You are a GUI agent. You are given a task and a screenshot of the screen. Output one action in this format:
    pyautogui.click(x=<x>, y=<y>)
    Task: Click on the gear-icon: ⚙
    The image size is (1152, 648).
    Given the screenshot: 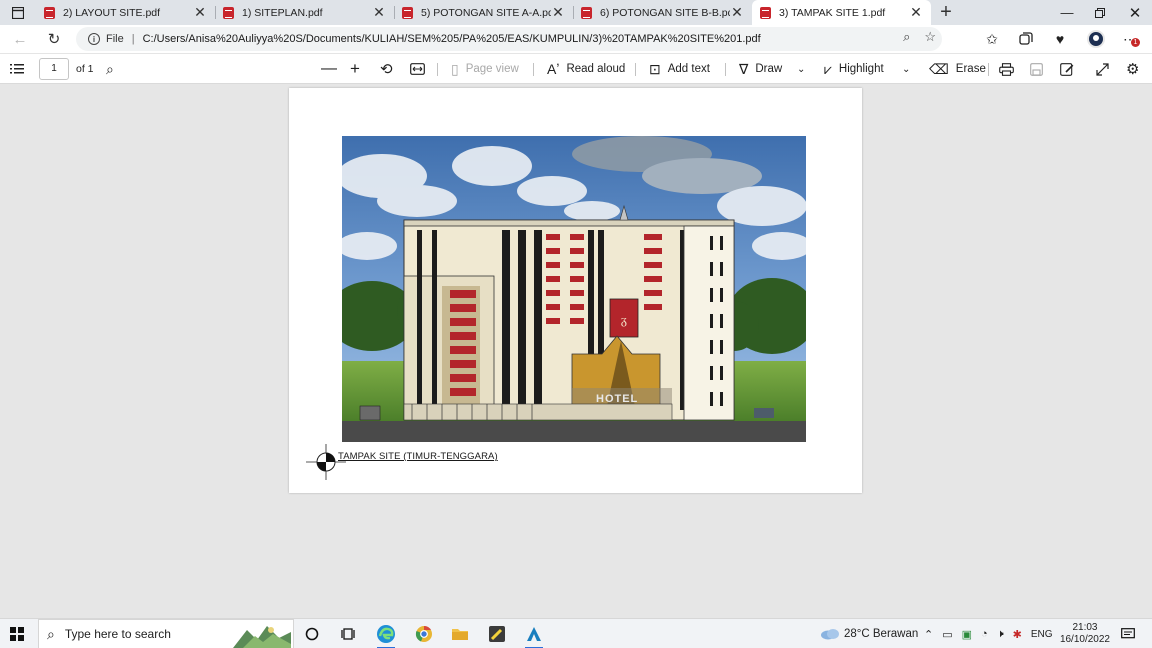 What is the action you would take?
    pyautogui.click(x=1133, y=69)
    